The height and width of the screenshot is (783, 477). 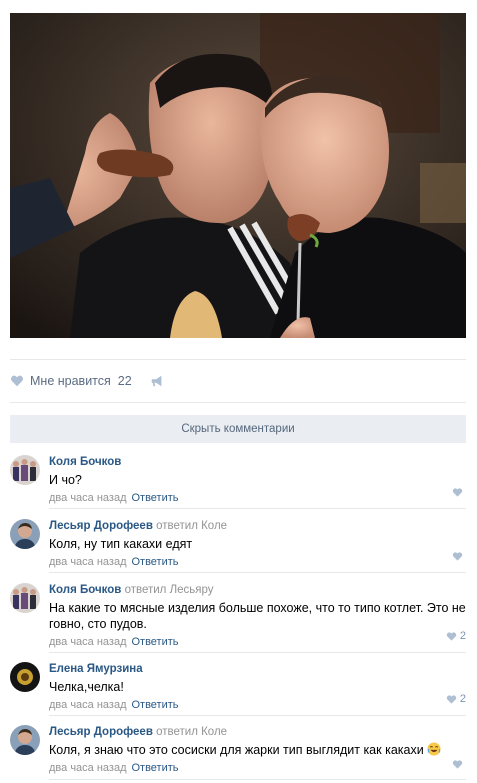 What do you see at coordinates (434, 749) in the screenshot?
I see `laughing-emoji-icon` at bounding box center [434, 749].